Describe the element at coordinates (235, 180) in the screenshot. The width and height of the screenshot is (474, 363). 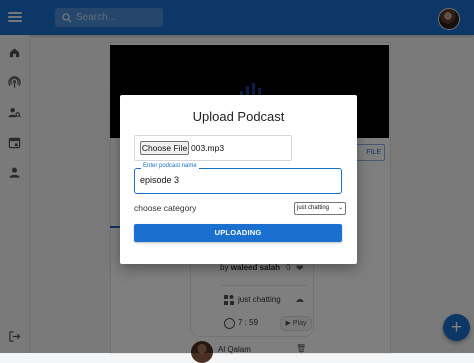
I see `podcast-name-input` at that location.